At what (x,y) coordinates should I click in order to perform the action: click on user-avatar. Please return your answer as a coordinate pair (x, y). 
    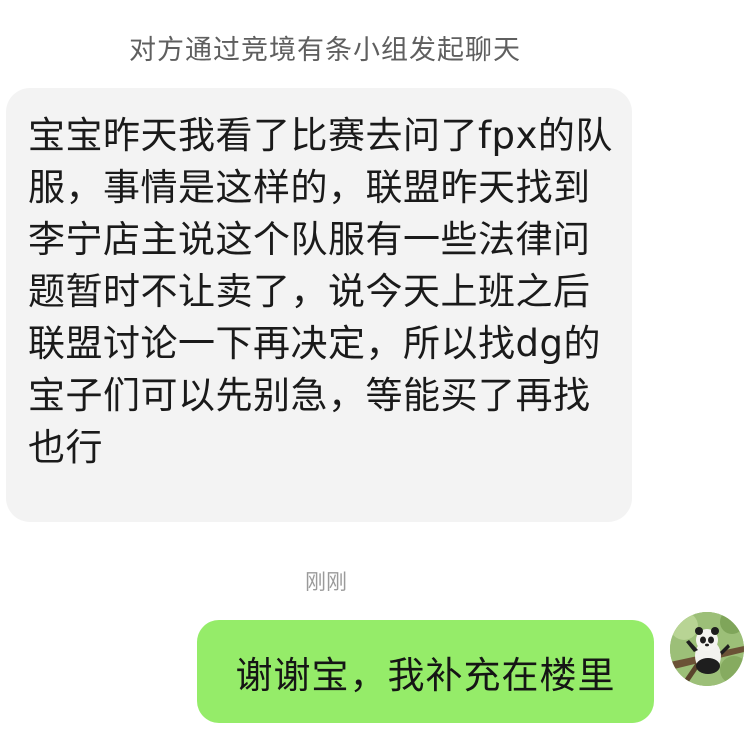
    Looking at the image, I should click on (707, 649).